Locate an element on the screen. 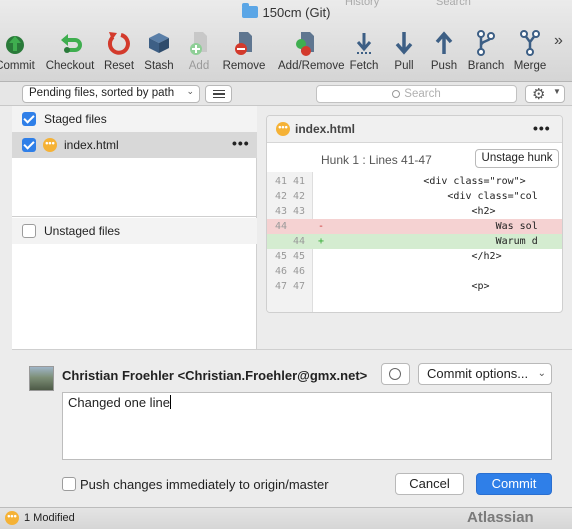 This screenshot has width=572, height=529. new-line-number: 44 is located at coordinates (298, 241).